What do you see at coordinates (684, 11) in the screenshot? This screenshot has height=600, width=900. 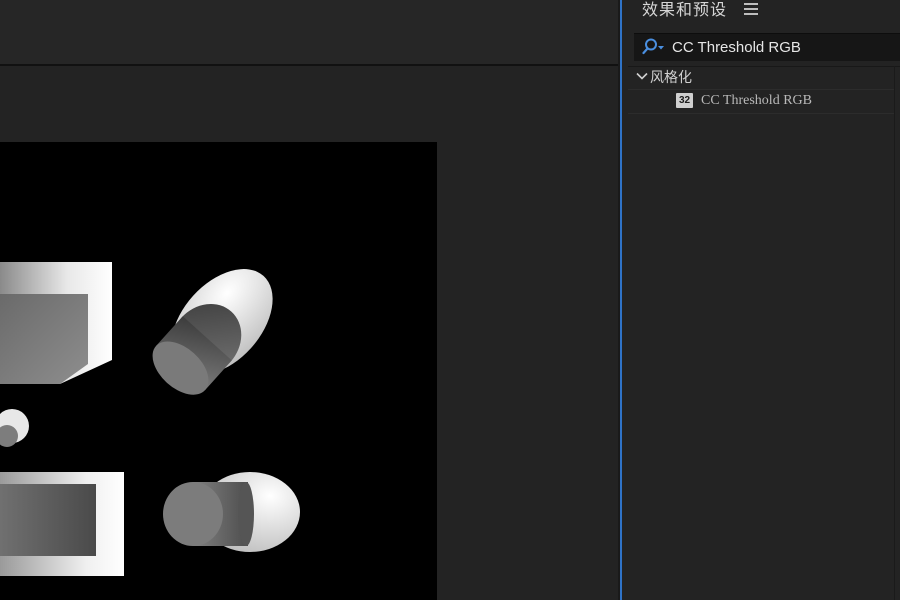 I see `panel-title: 效果和预设` at bounding box center [684, 11].